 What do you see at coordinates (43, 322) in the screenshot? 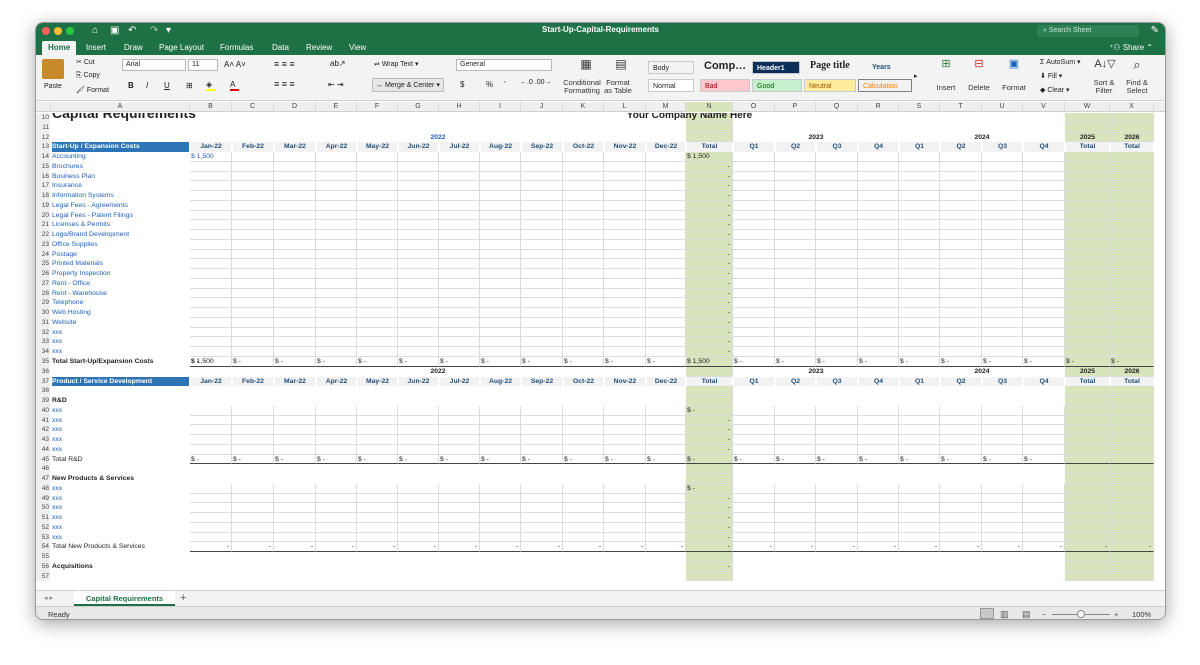
I see `row-number: 31` at bounding box center [43, 322].